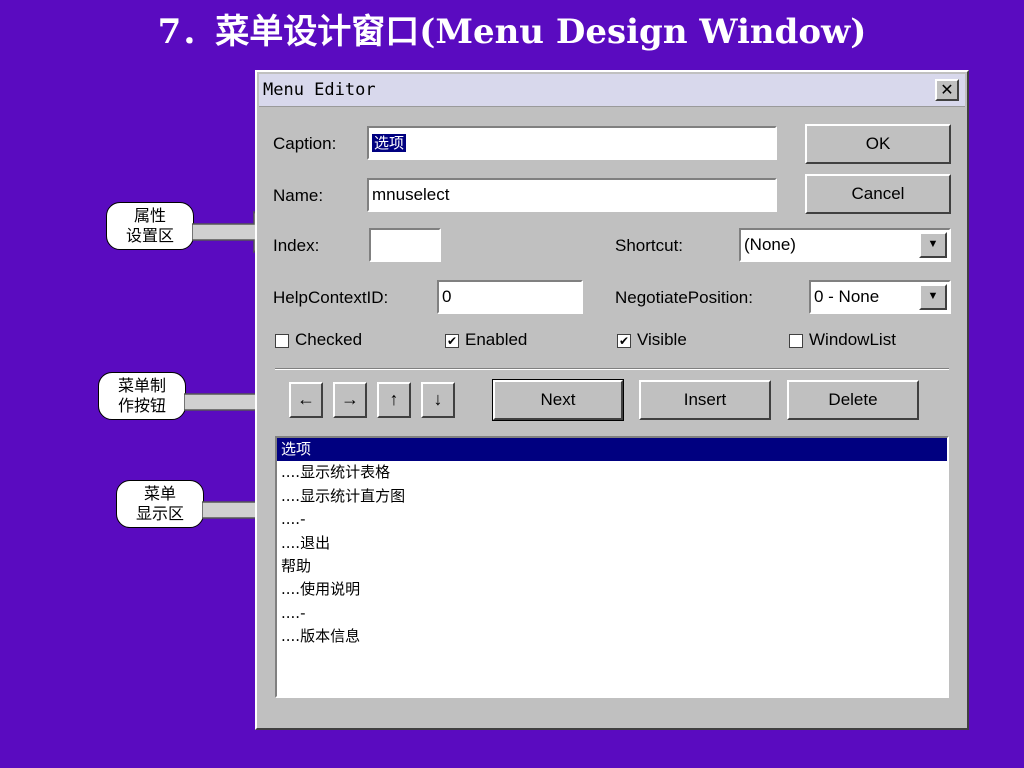  I want to click on arrow-down-icon: ↓, so click(438, 399).